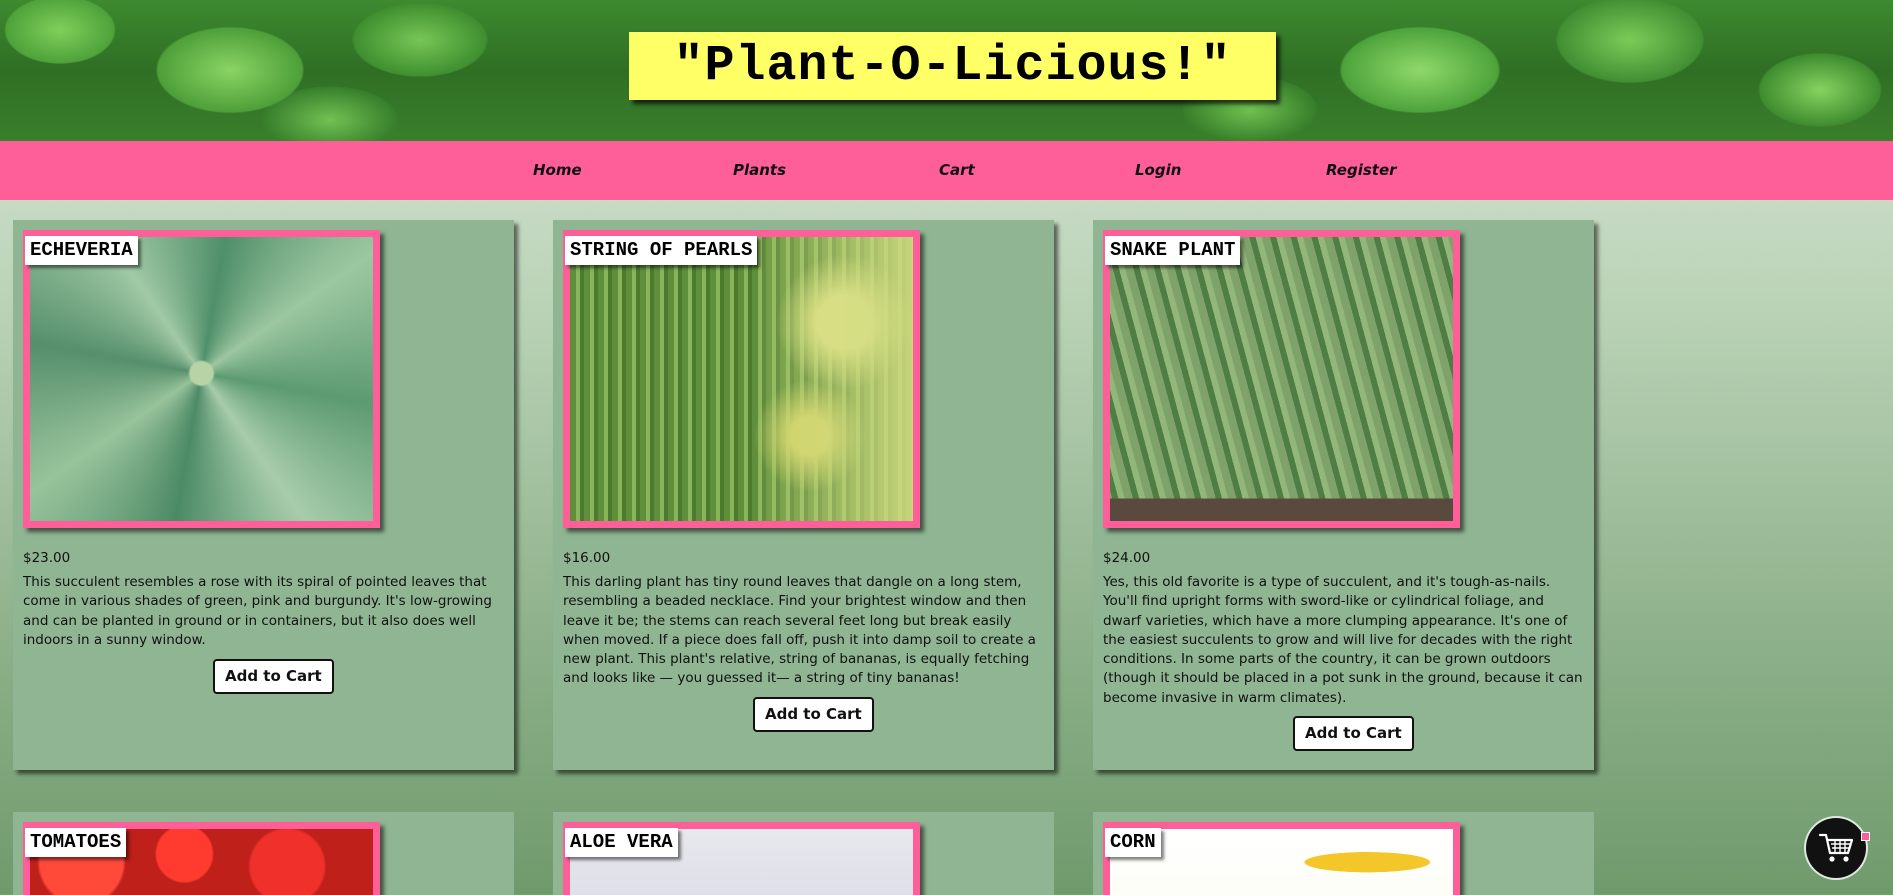 The width and height of the screenshot is (1893, 895). What do you see at coordinates (759, 170) in the screenshot?
I see `nav-plants: Plants` at bounding box center [759, 170].